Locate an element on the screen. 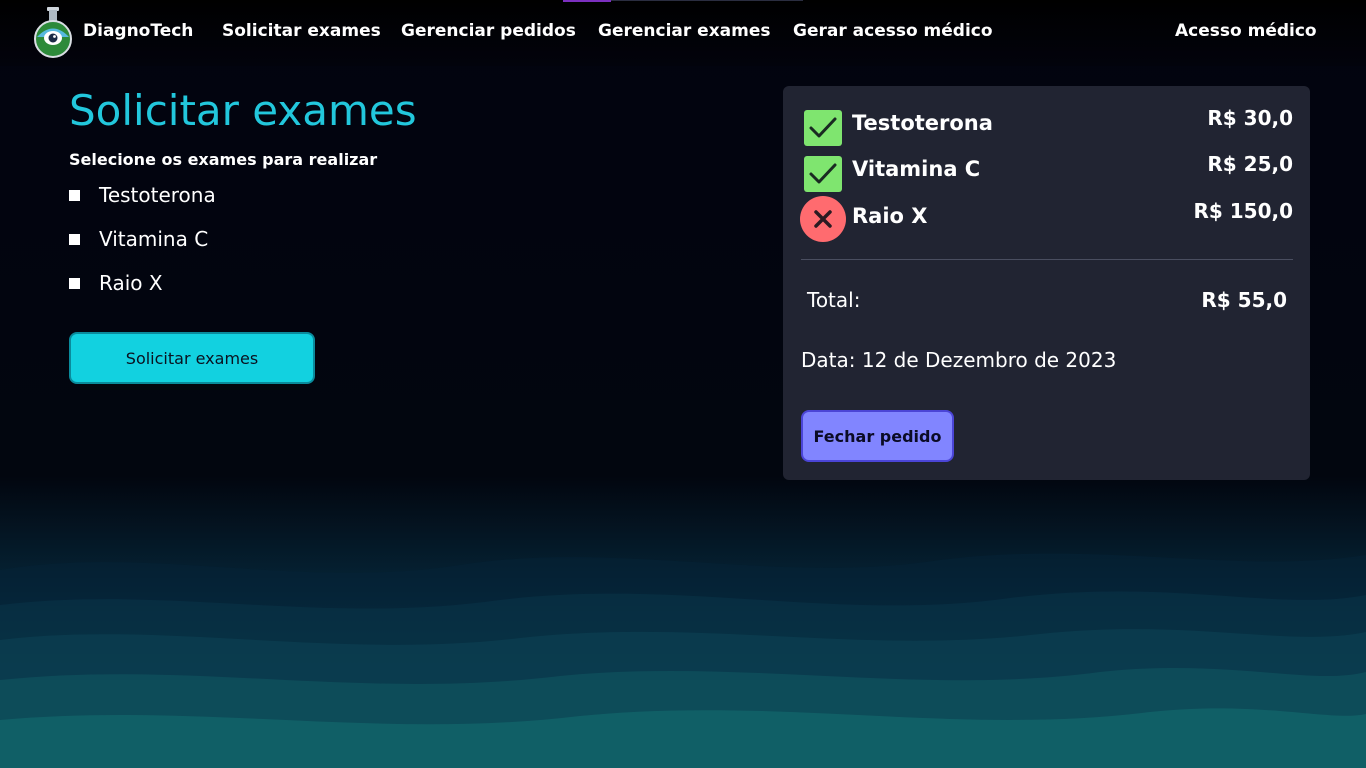 This screenshot has height=768, width=1366. total-value: R$ 55,0 is located at coordinates (1244, 300).